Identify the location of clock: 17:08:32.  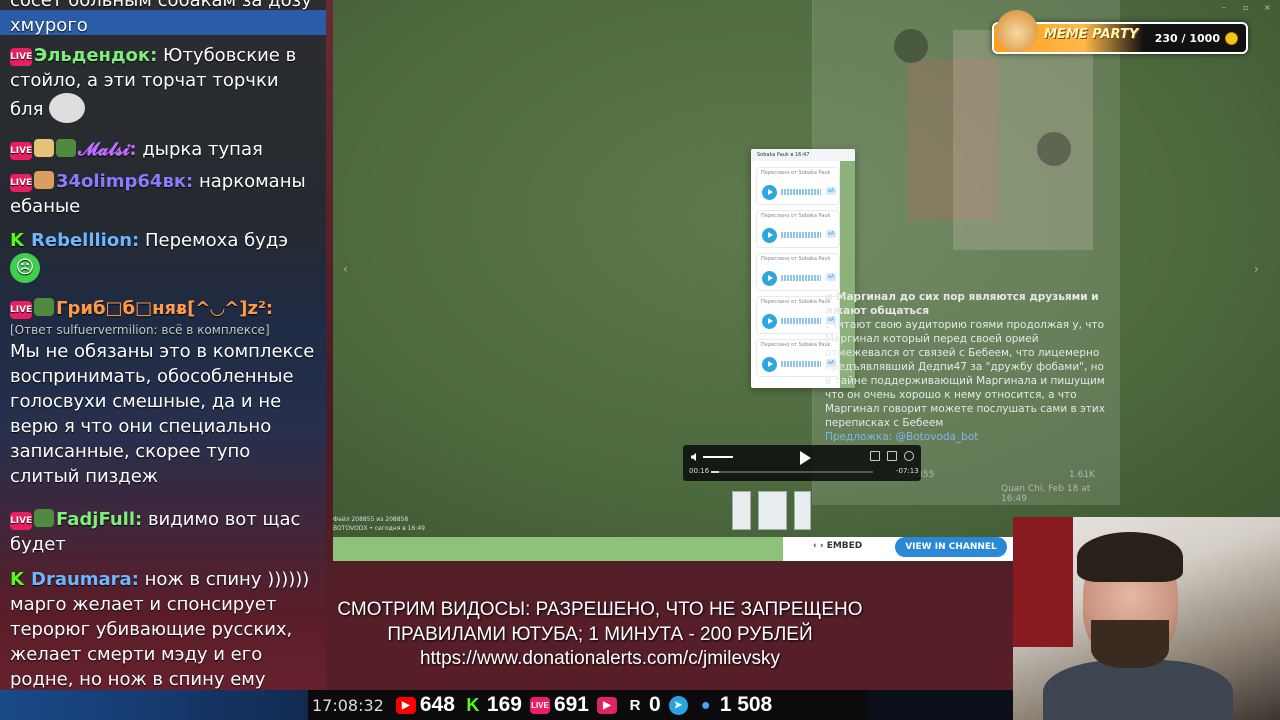
(348, 705).